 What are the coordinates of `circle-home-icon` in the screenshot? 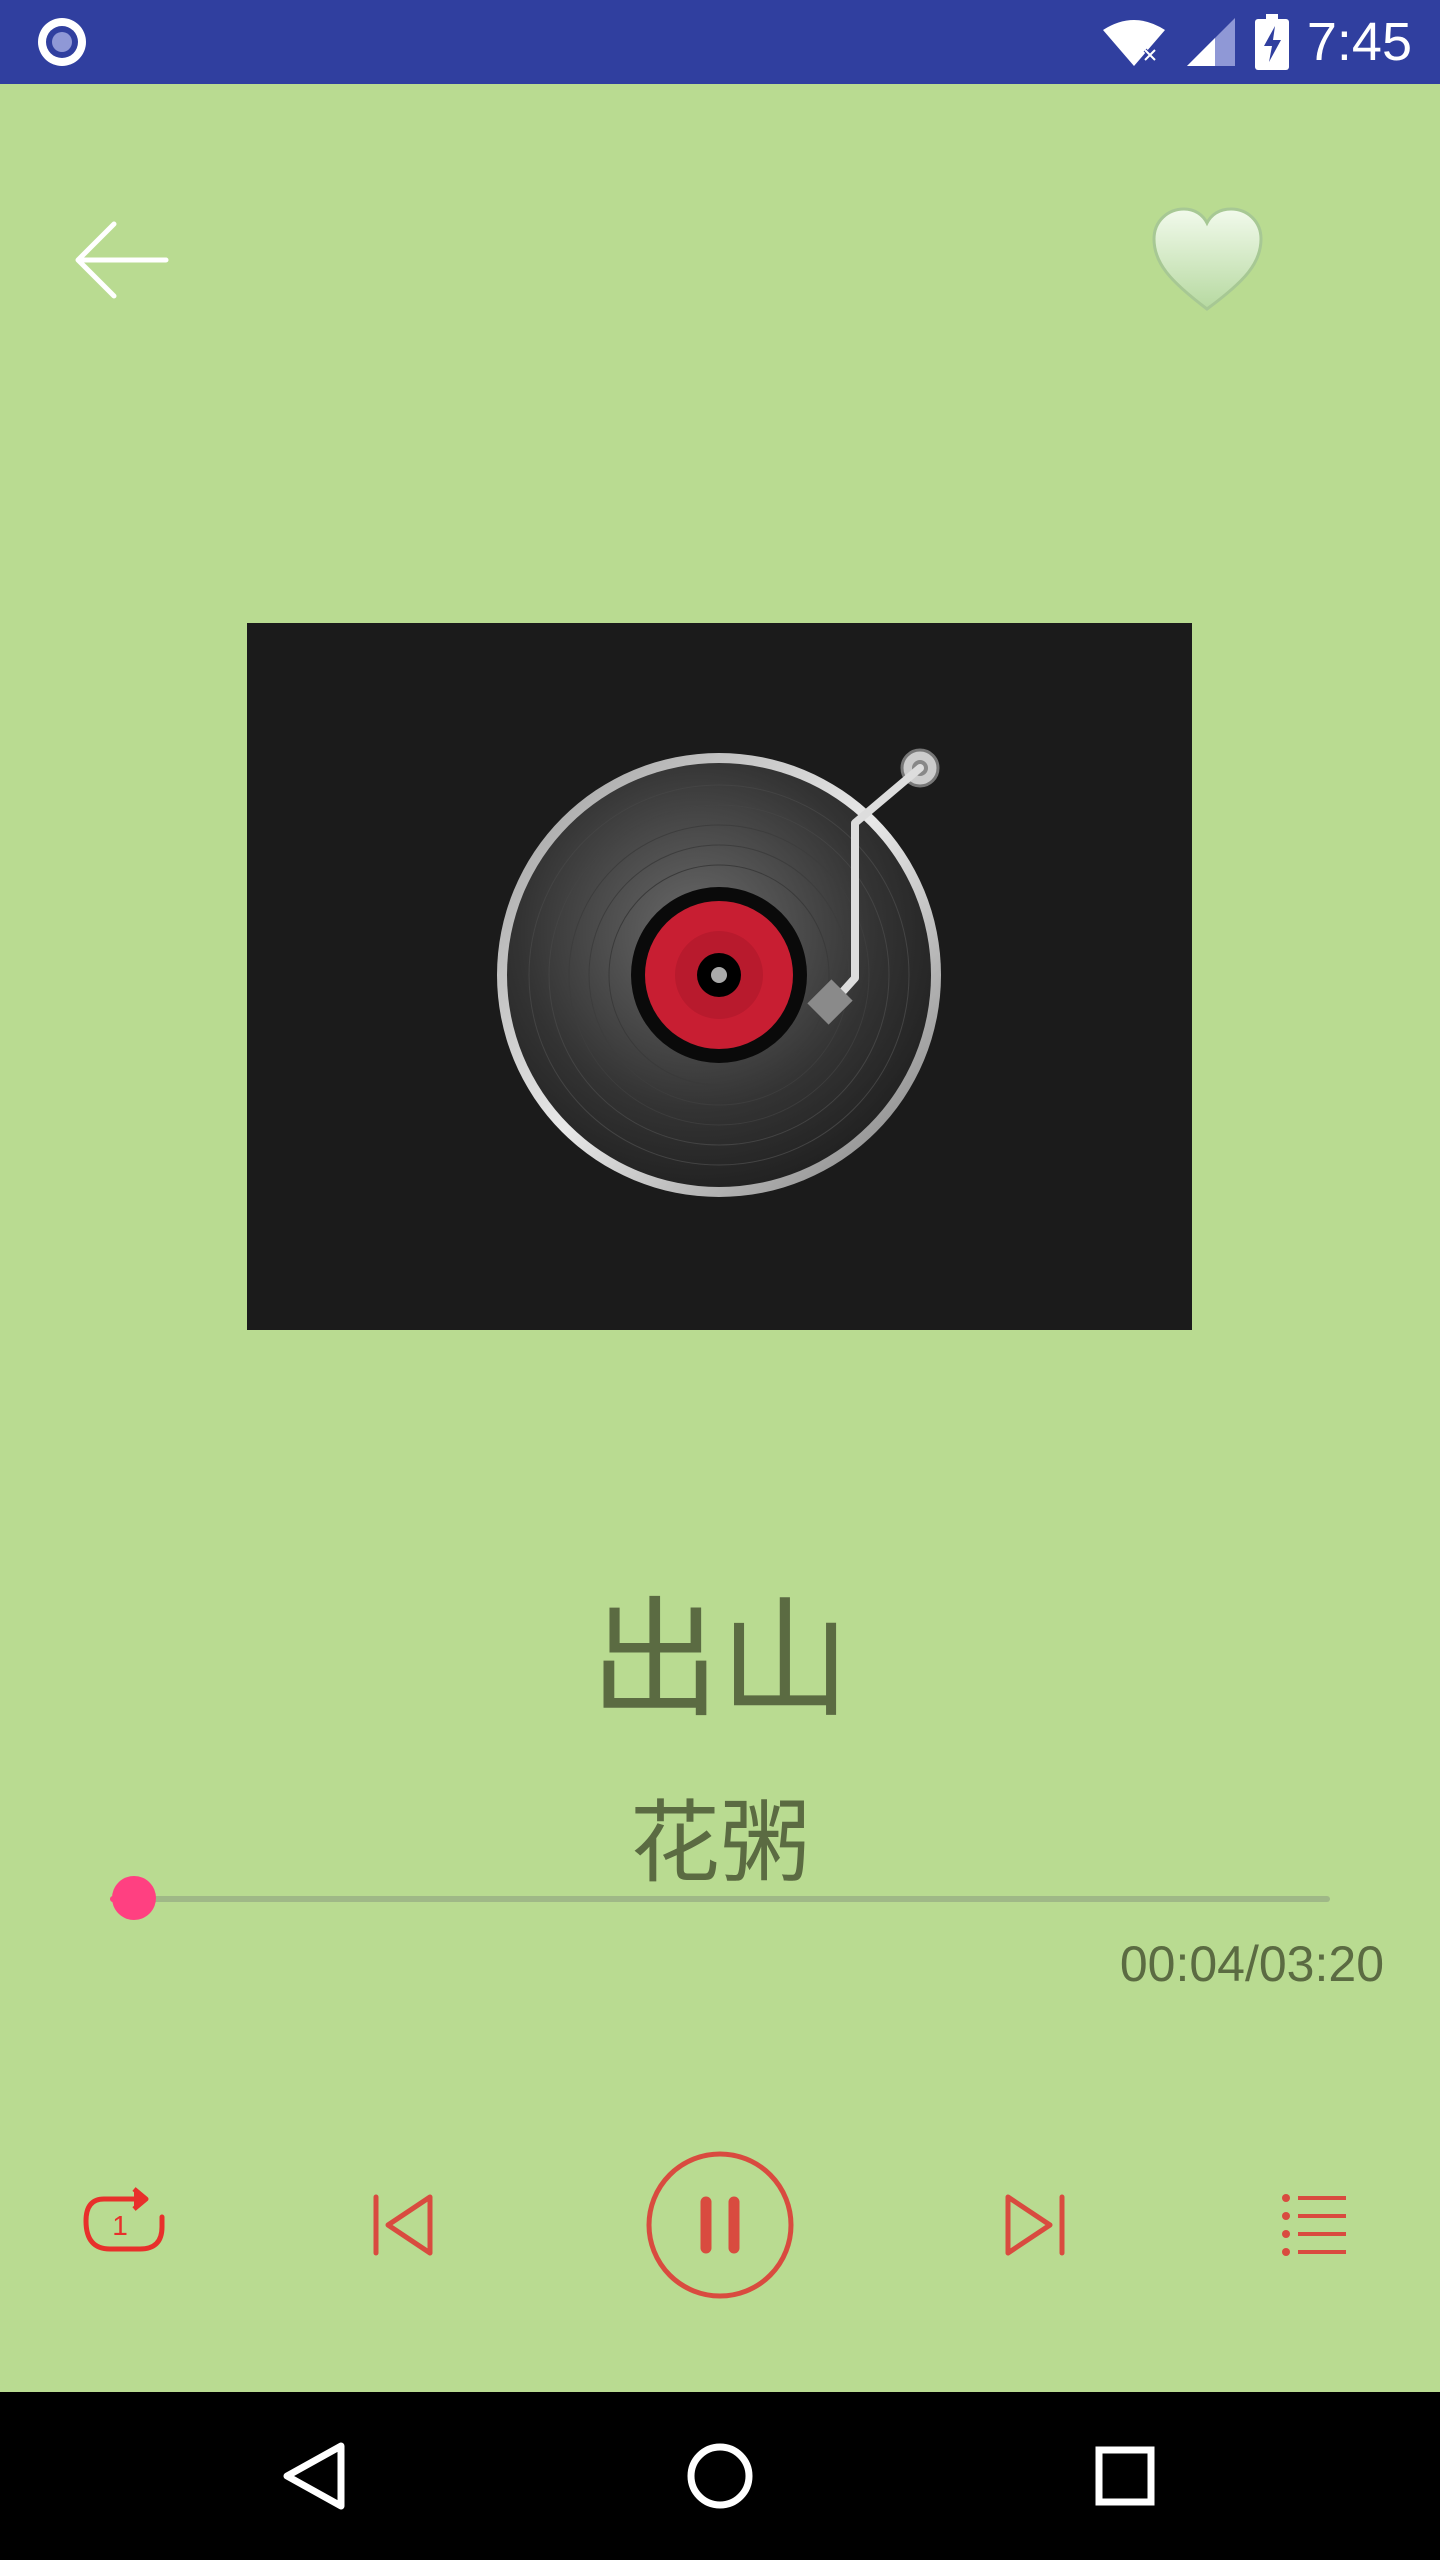 It's located at (720, 2476).